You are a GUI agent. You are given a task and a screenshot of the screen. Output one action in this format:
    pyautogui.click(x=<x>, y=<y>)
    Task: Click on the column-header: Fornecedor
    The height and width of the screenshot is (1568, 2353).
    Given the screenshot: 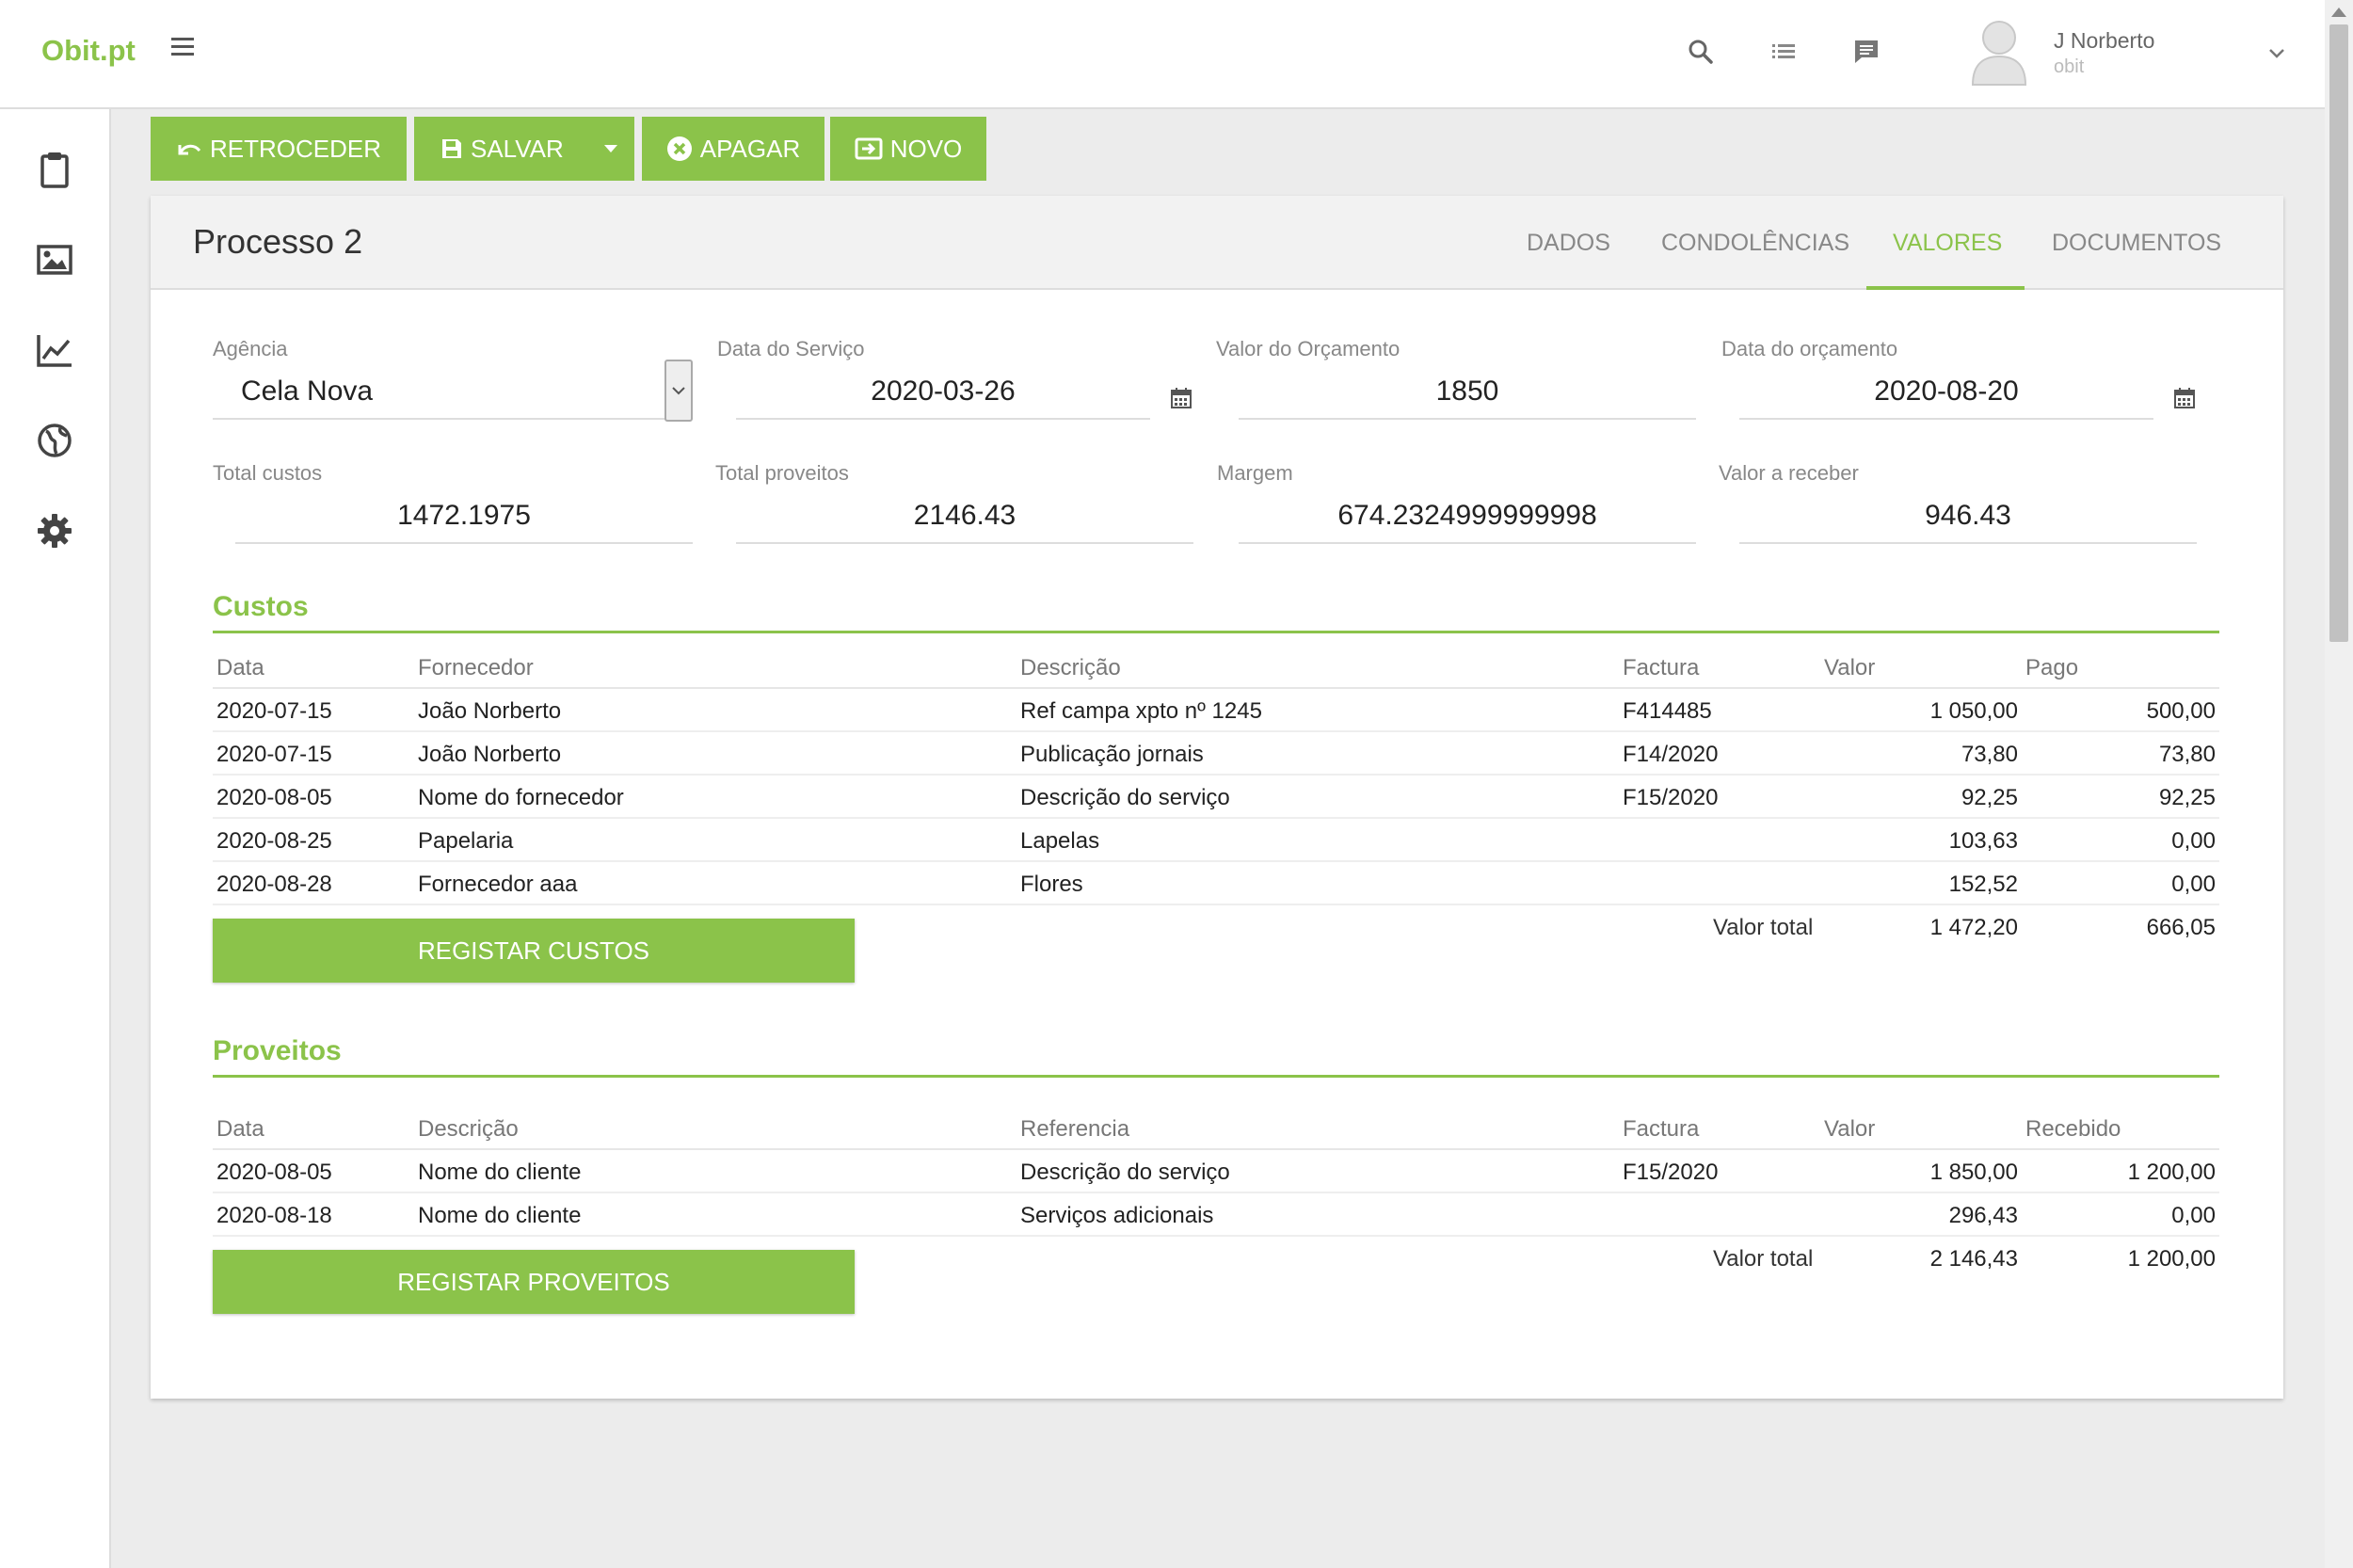 What is the action you would take?
    pyautogui.click(x=476, y=667)
    